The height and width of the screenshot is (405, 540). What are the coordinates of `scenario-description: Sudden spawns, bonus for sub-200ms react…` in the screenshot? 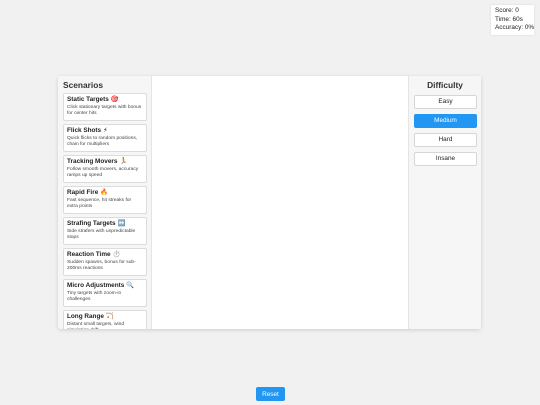 It's located at (101, 265).